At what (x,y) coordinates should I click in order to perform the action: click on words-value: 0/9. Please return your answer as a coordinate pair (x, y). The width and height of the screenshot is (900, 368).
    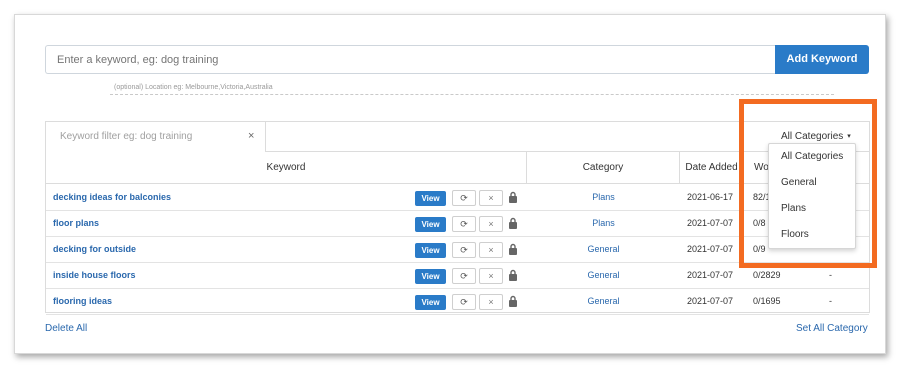
    Looking at the image, I should click on (759, 249).